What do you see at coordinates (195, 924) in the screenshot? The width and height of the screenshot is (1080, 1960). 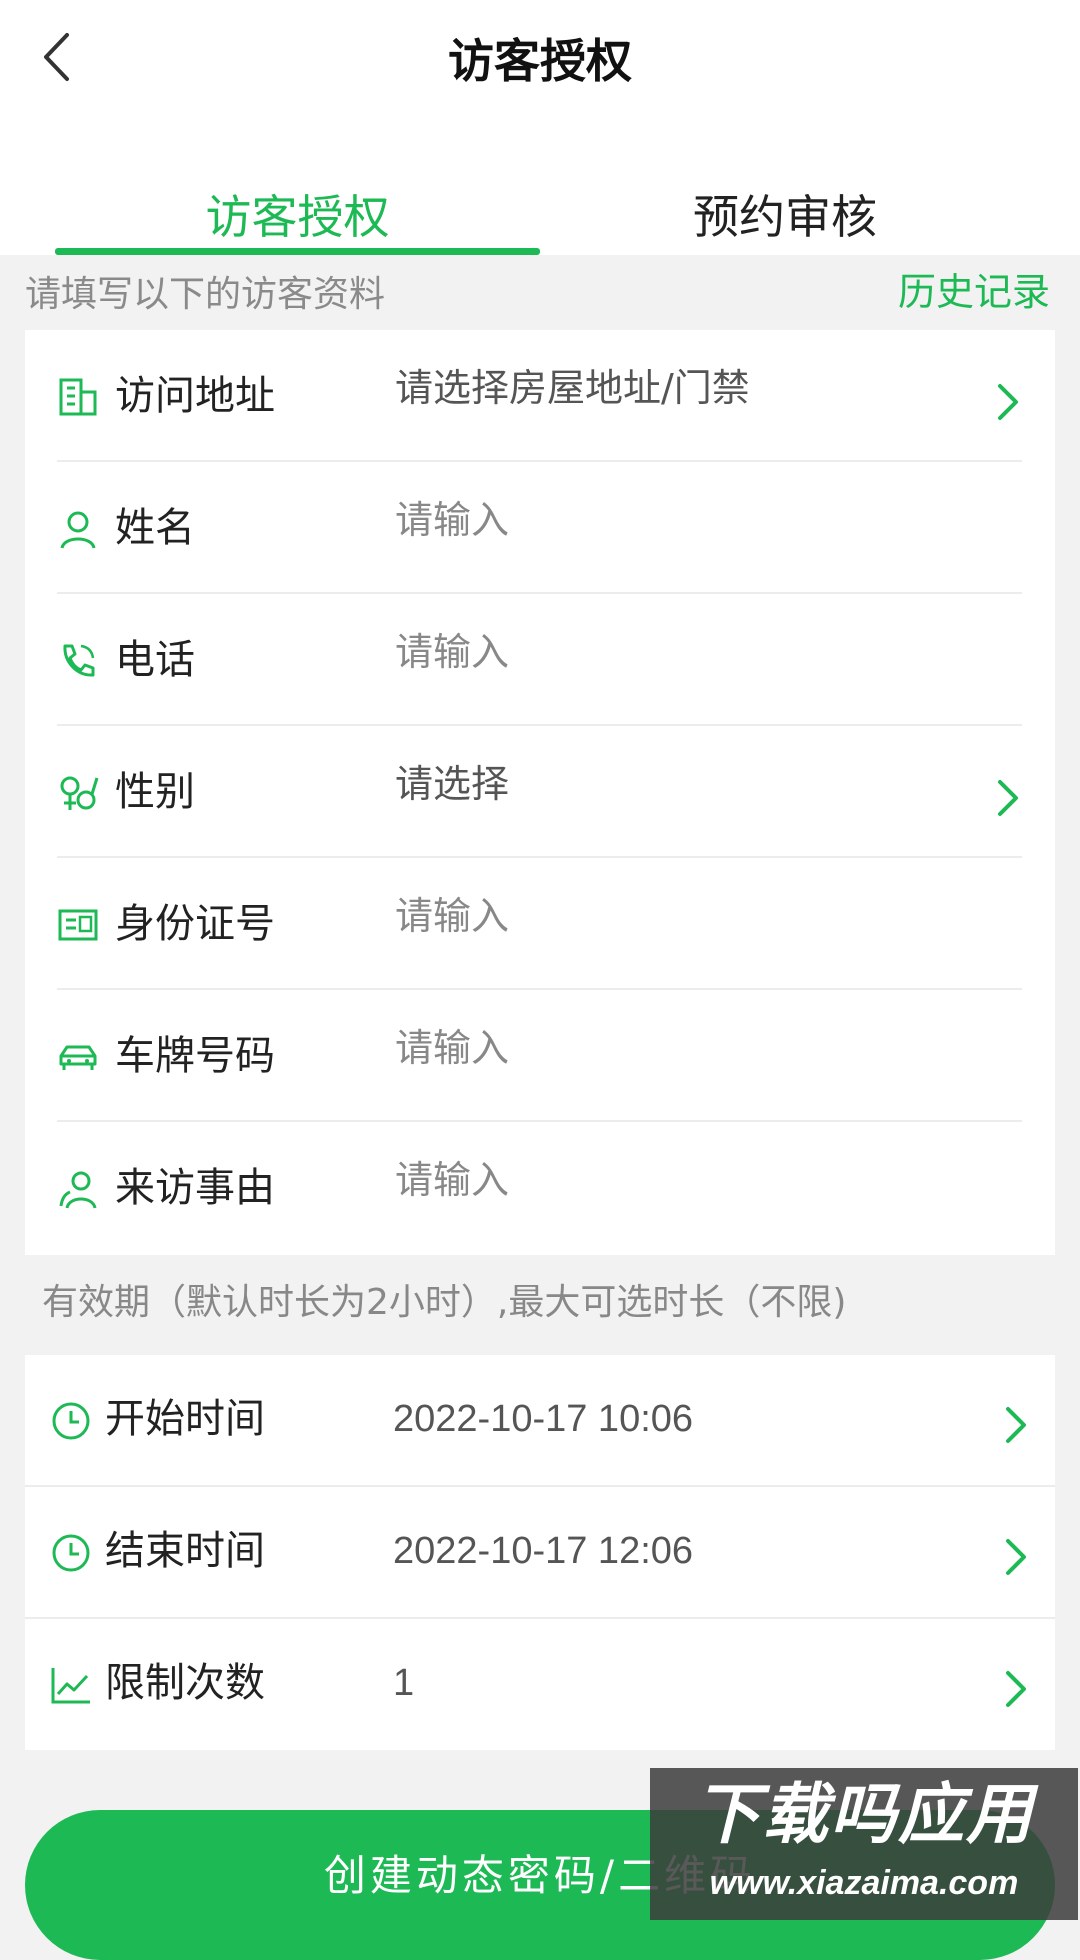 I see `field-label: 身份证号` at bounding box center [195, 924].